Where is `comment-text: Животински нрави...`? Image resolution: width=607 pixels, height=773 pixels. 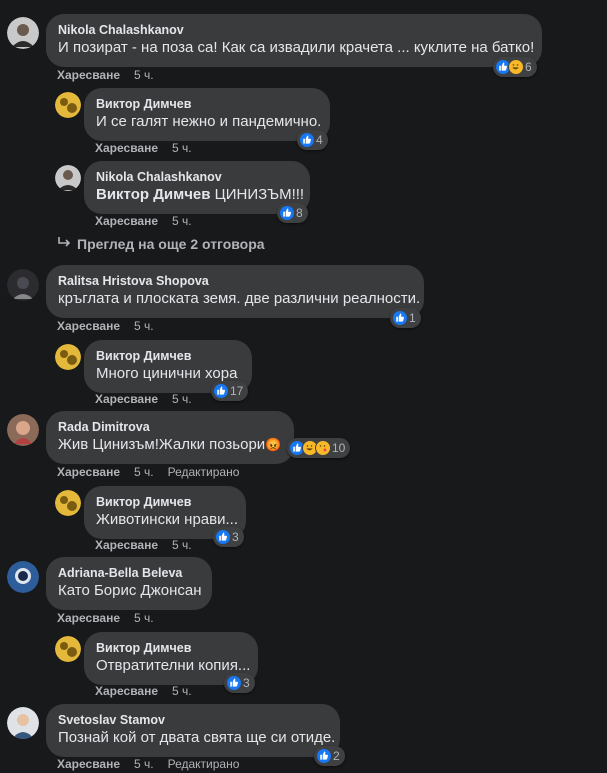
comment-text: Животински нрави... is located at coordinates (167, 519).